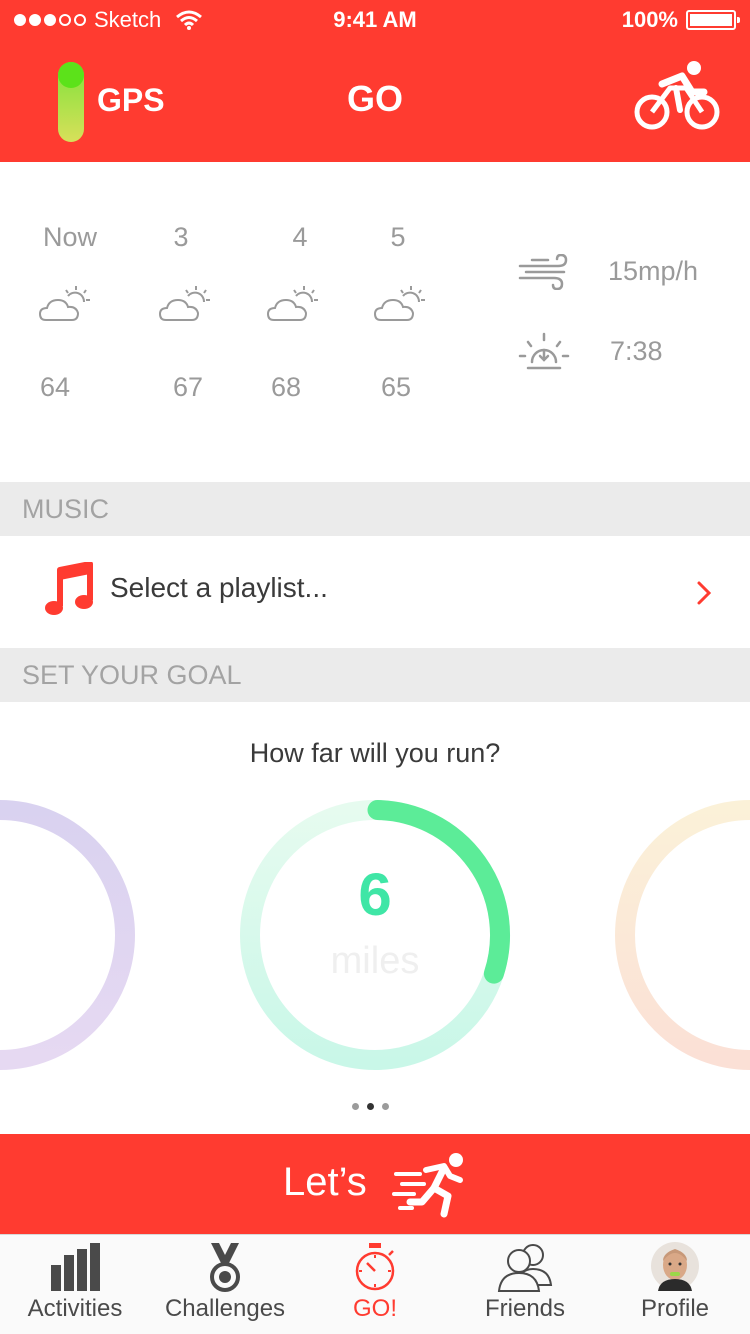 The image size is (750, 1334). Describe the element at coordinates (525, 1268) in the screenshot. I see `friends-icon` at that location.